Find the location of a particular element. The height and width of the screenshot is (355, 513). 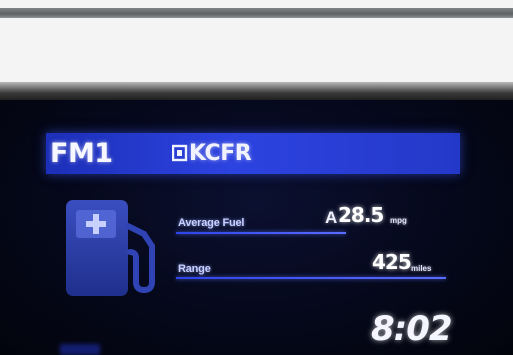

average-fuel-value: 28.5 is located at coordinates (361, 215).